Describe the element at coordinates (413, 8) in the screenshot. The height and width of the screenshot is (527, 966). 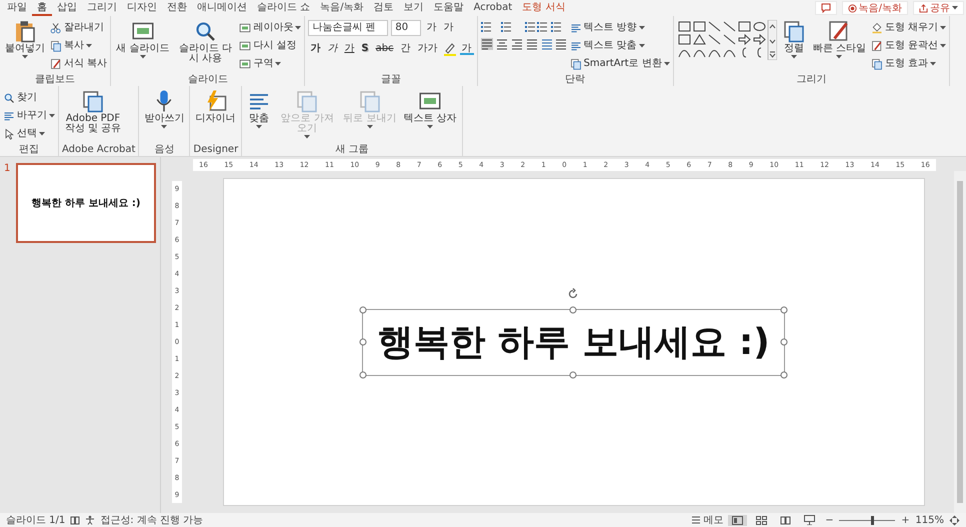
I see `menu-tab: 보기` at that location.